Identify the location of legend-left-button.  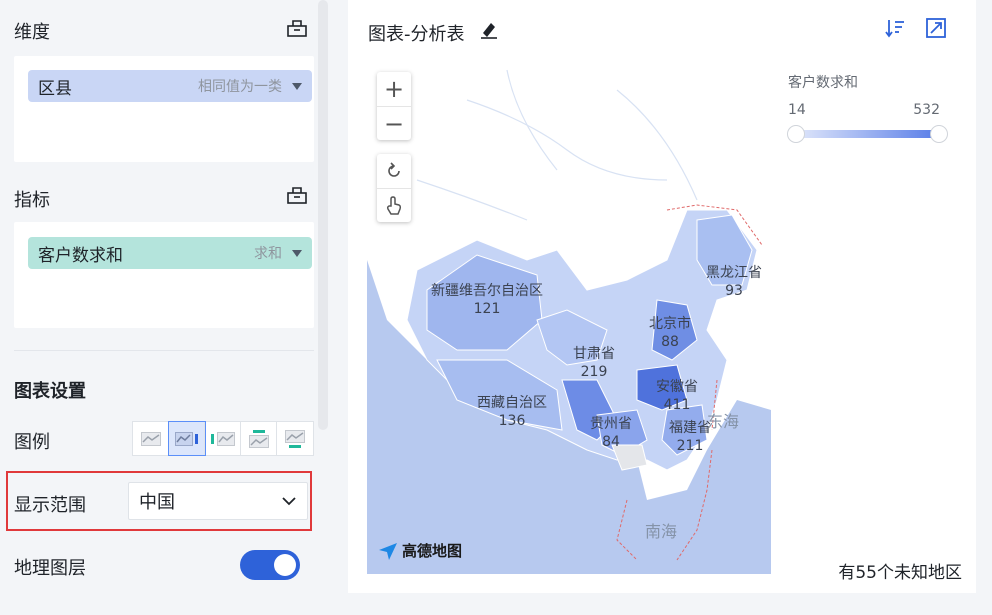
(223, 438).